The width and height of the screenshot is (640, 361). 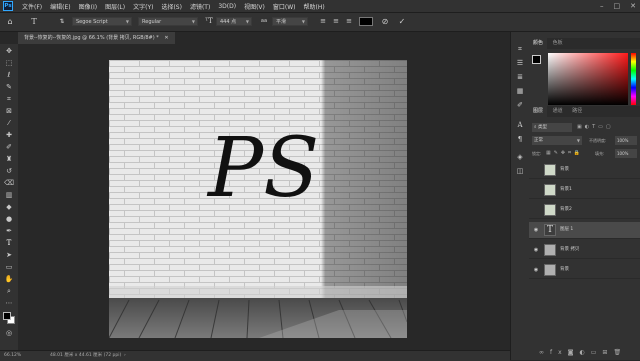 What do you see at coordinates (9, 207) in the screenshot?
I see `blur-tool-icon: ◆` at bounding box center [9, 207].